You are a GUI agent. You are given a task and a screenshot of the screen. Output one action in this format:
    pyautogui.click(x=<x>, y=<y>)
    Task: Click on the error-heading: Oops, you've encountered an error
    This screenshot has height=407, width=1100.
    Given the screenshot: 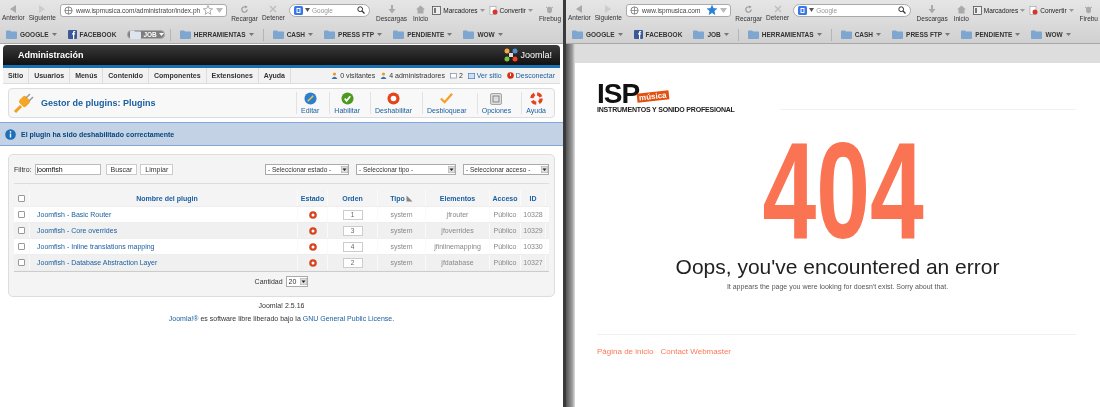 What is the action you would take?
    pyautogui.click(x=837, y=267)
    